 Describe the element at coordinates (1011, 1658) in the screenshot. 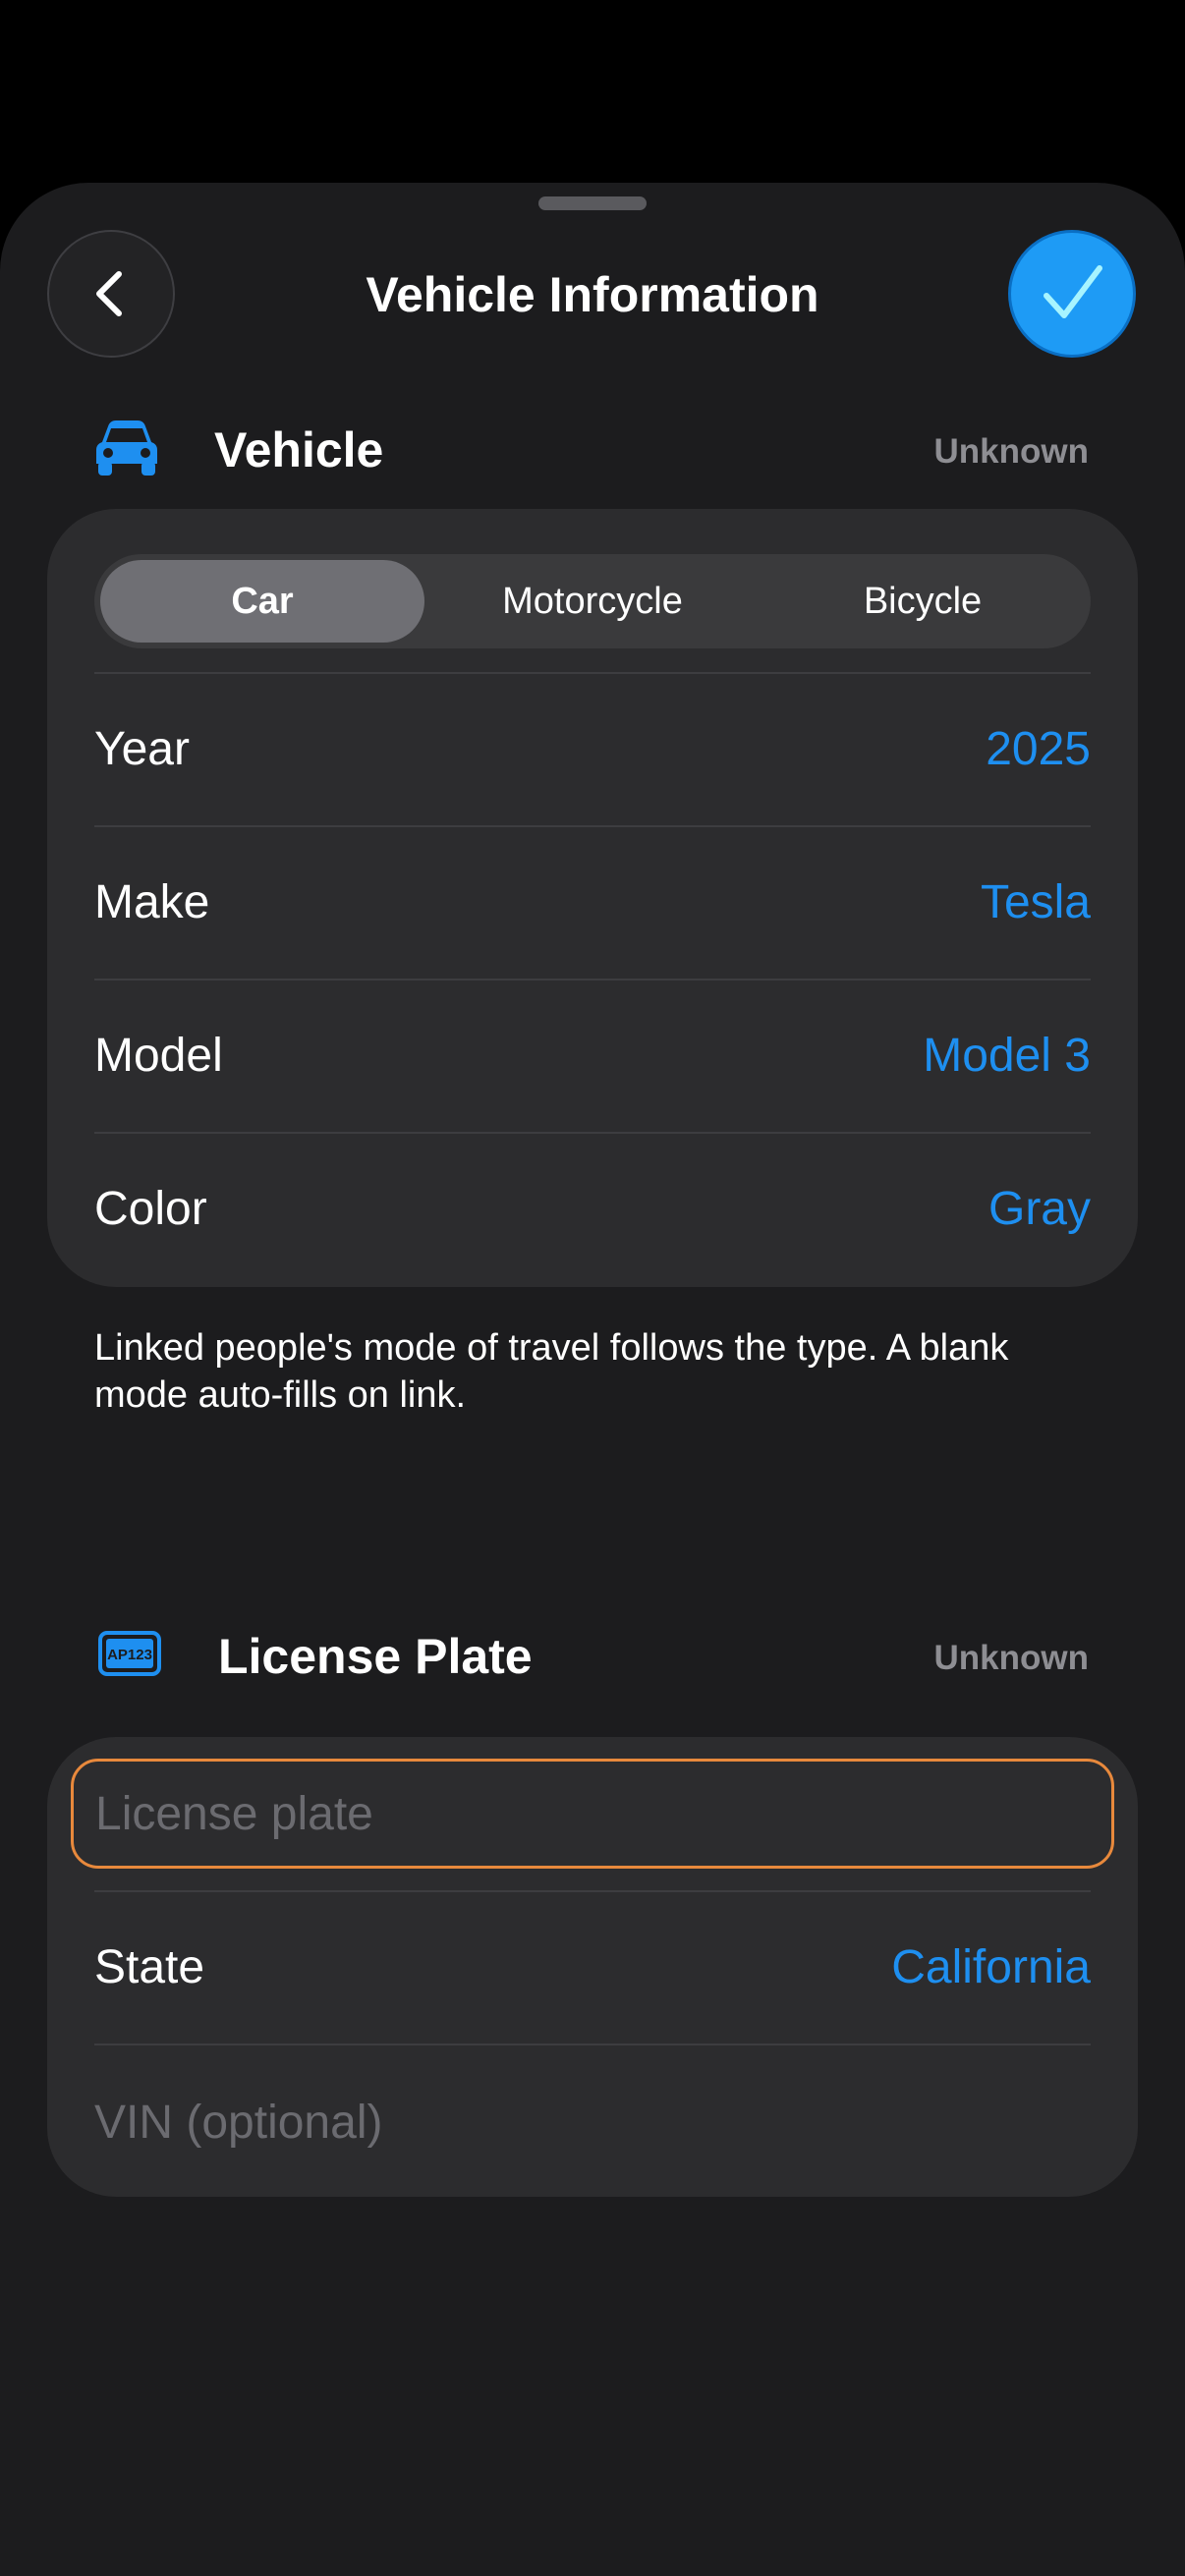

I see `license-plate-status: Unknown` at that location.